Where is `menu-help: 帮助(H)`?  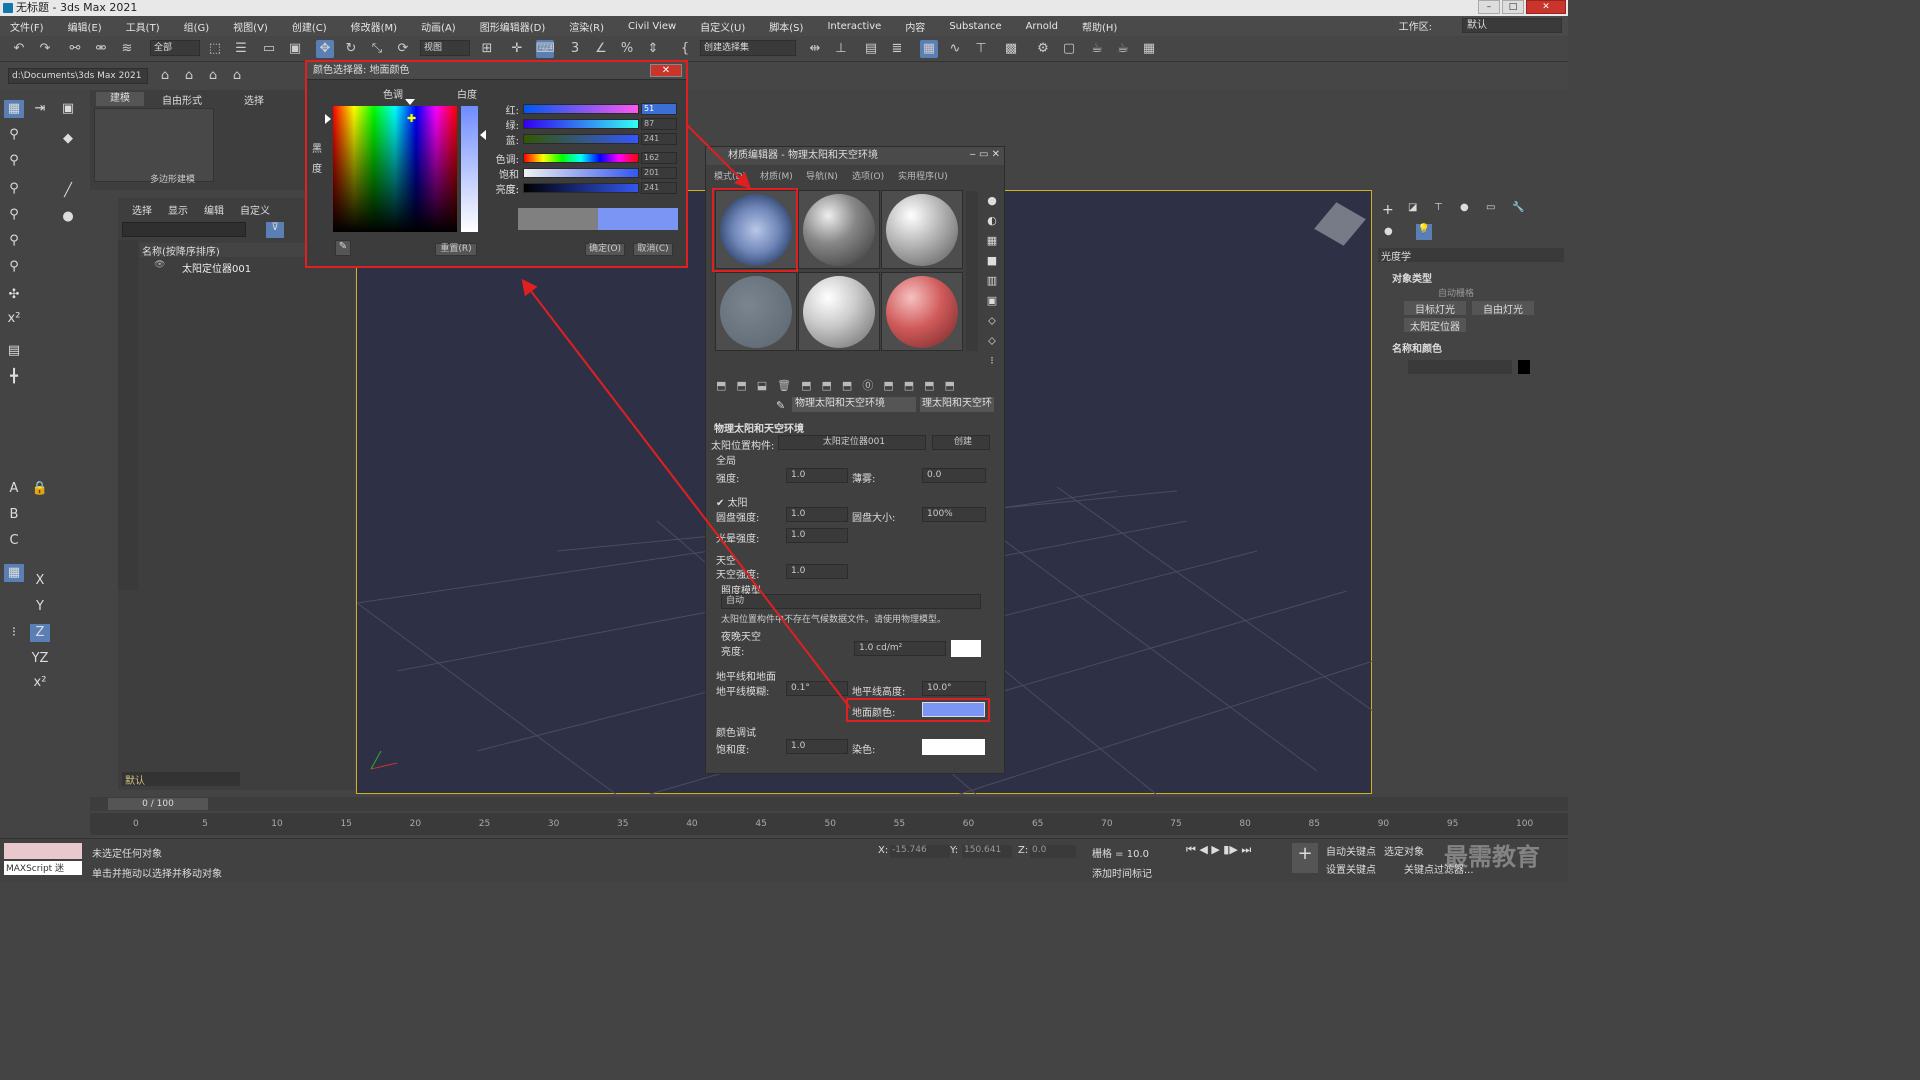
menu-help: 帮助(H) is located at coordinates (1099, 26).